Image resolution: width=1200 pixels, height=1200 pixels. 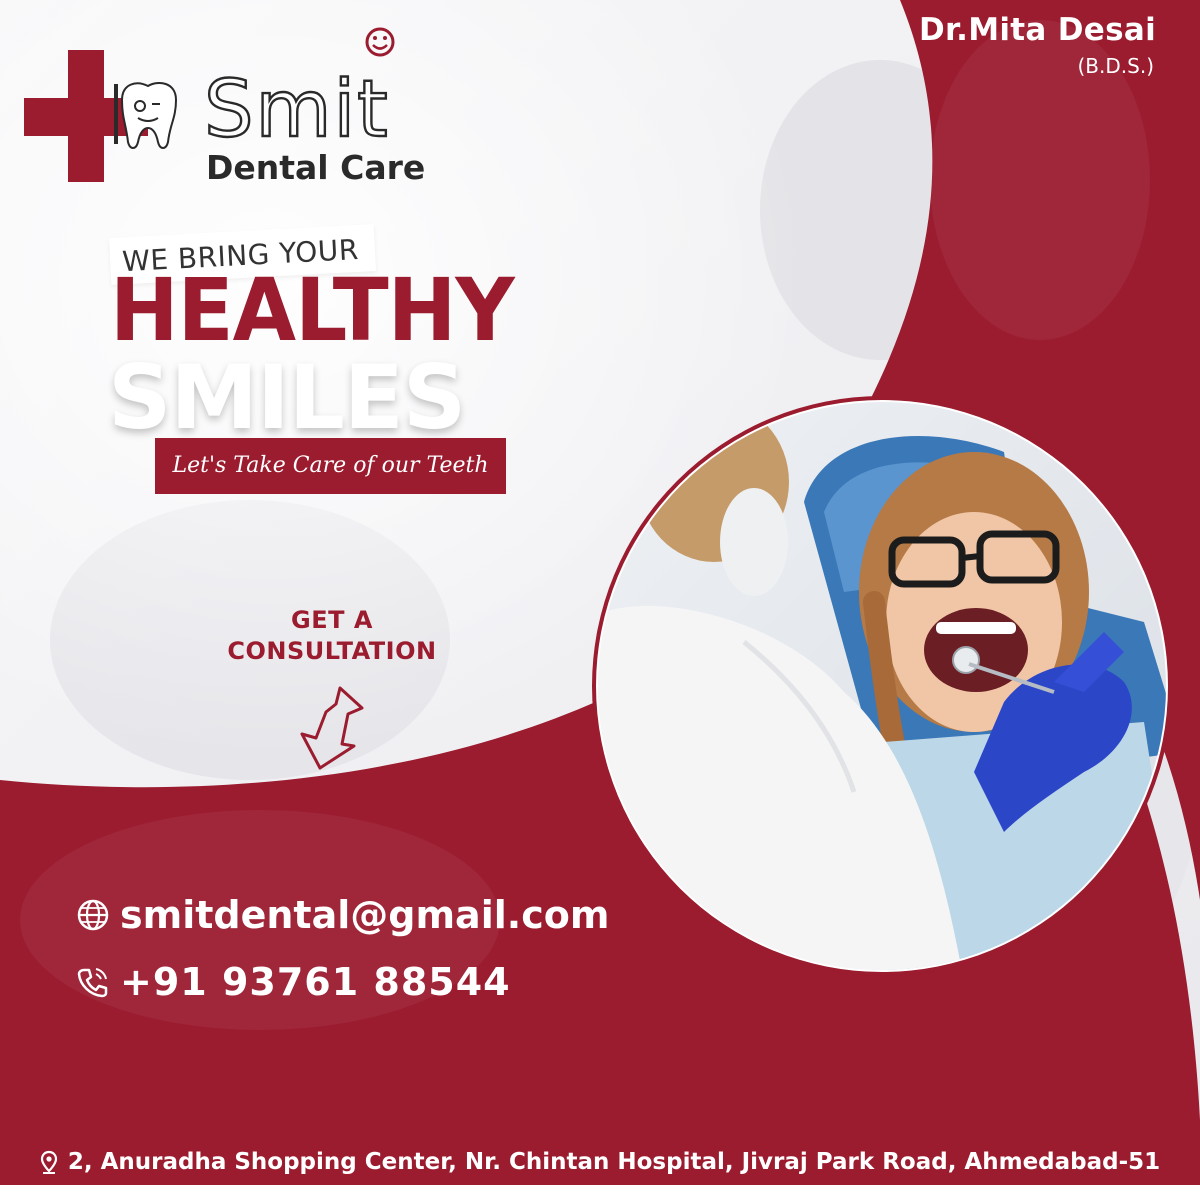 I want to click on email-row: smitdental@gmail.com, so click(x=342, y=915).